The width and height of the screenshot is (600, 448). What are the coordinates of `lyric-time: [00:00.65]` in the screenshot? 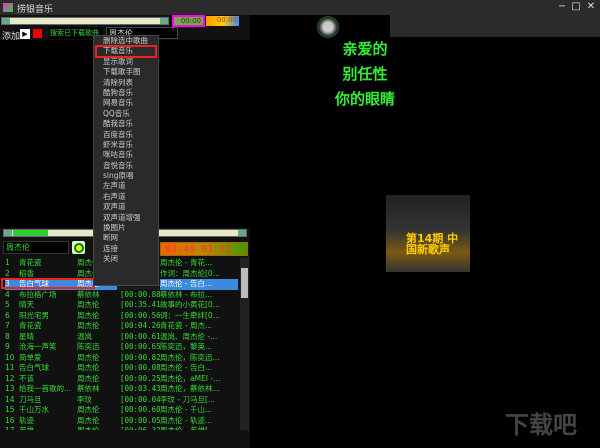 It's located at (140, 346).